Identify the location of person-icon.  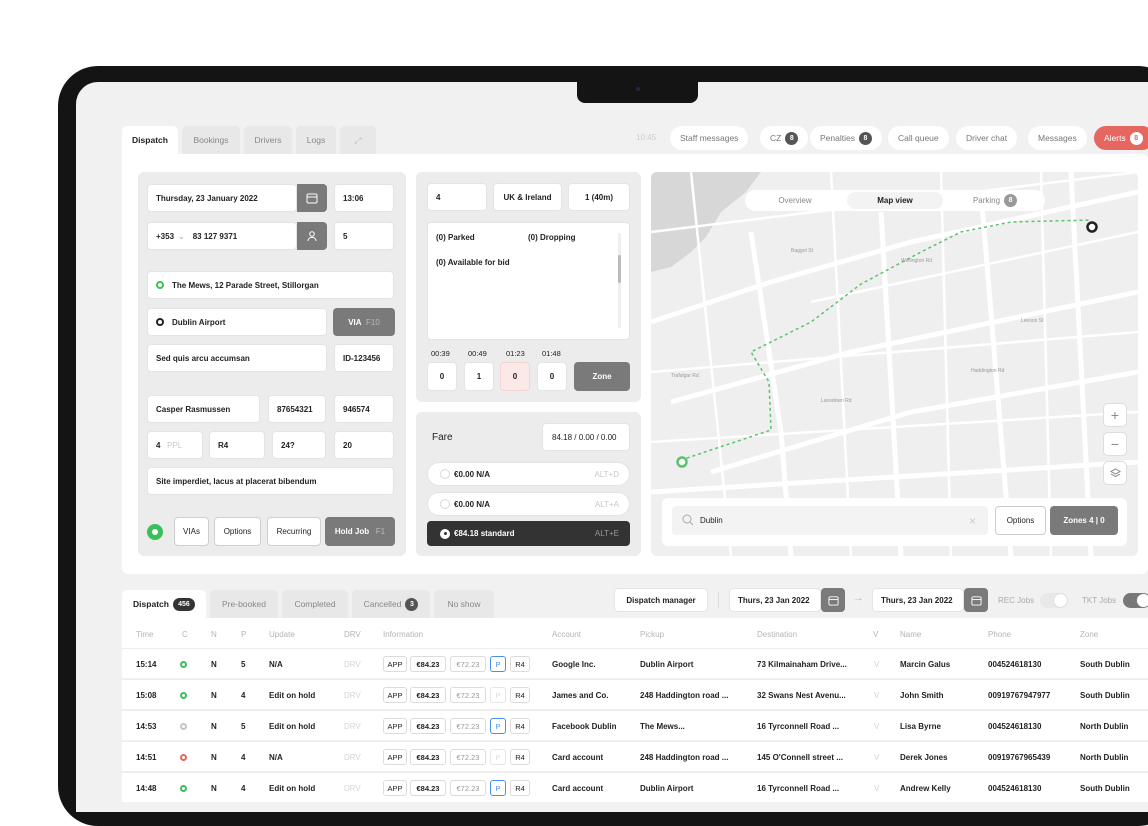
(312, 236).